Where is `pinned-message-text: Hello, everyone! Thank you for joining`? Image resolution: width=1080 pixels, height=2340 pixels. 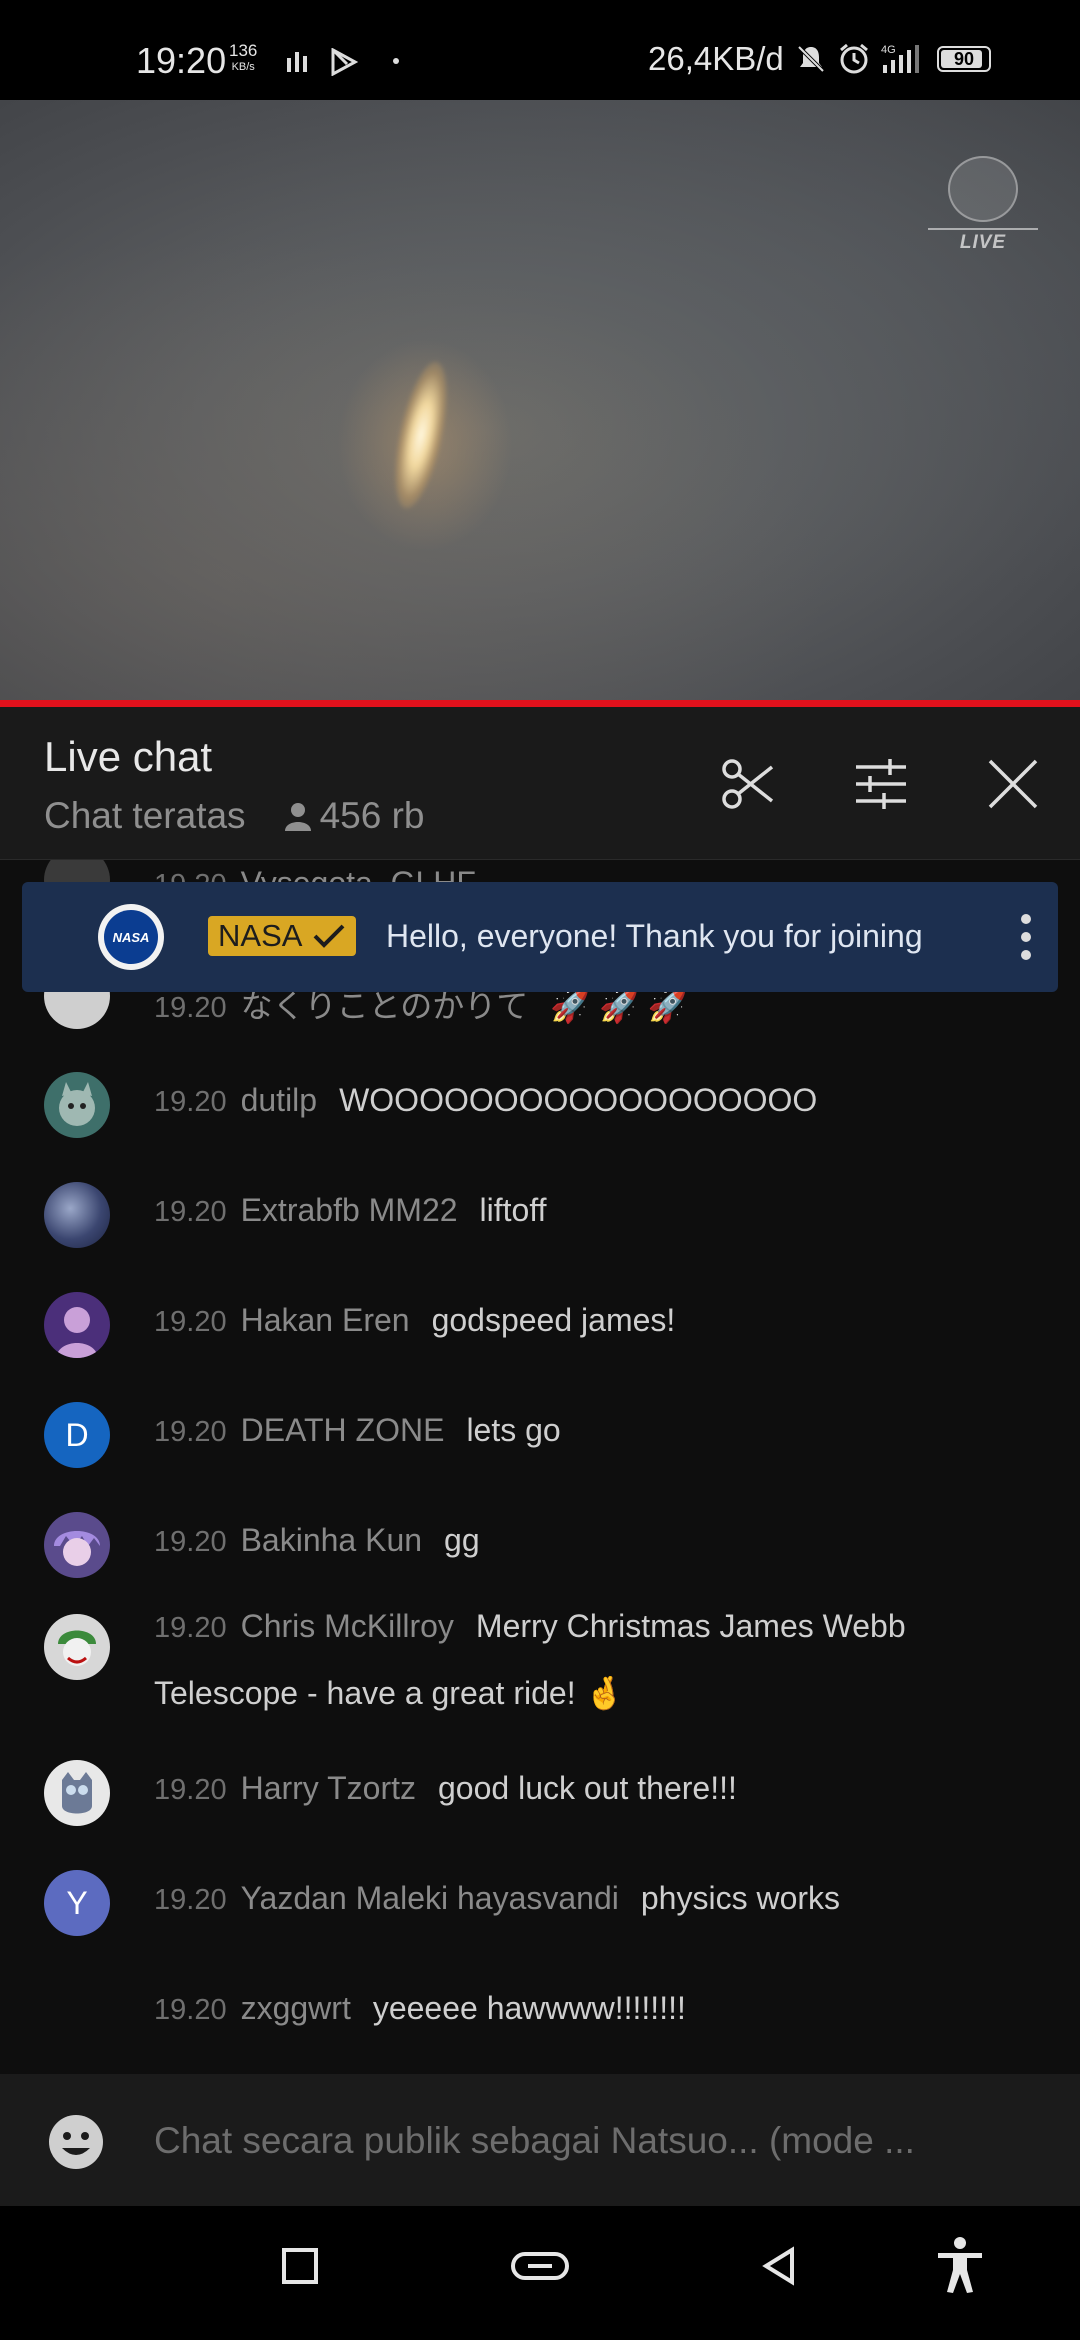 pinned-message-text: Hello, everyone! Thank you for joining is located at coordinates (654, 936).